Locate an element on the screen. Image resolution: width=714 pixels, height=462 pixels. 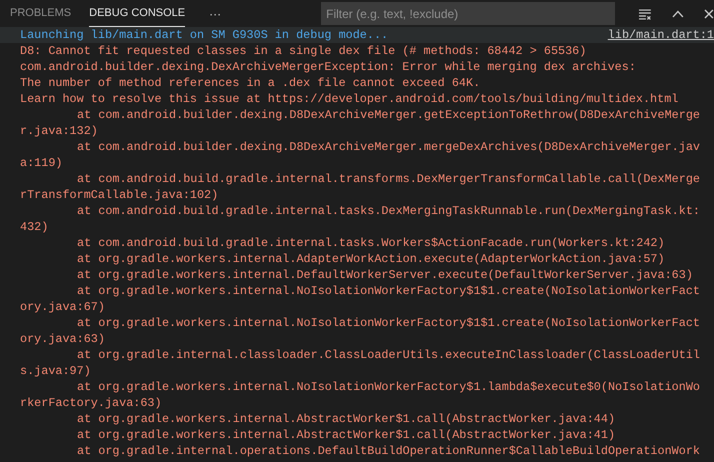
console-line: rTransformCallable.java:102) is located at coordinates (119, 195).